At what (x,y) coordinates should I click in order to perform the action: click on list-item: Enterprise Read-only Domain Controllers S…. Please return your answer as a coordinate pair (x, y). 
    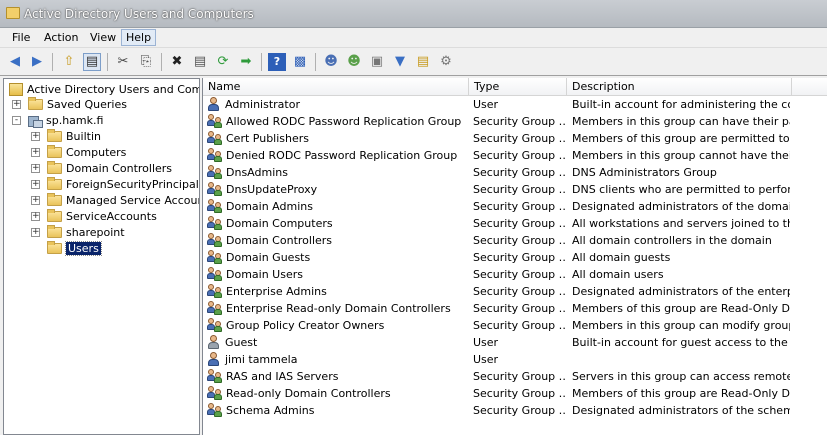
    Looking at the image, I should click on (515, 308).